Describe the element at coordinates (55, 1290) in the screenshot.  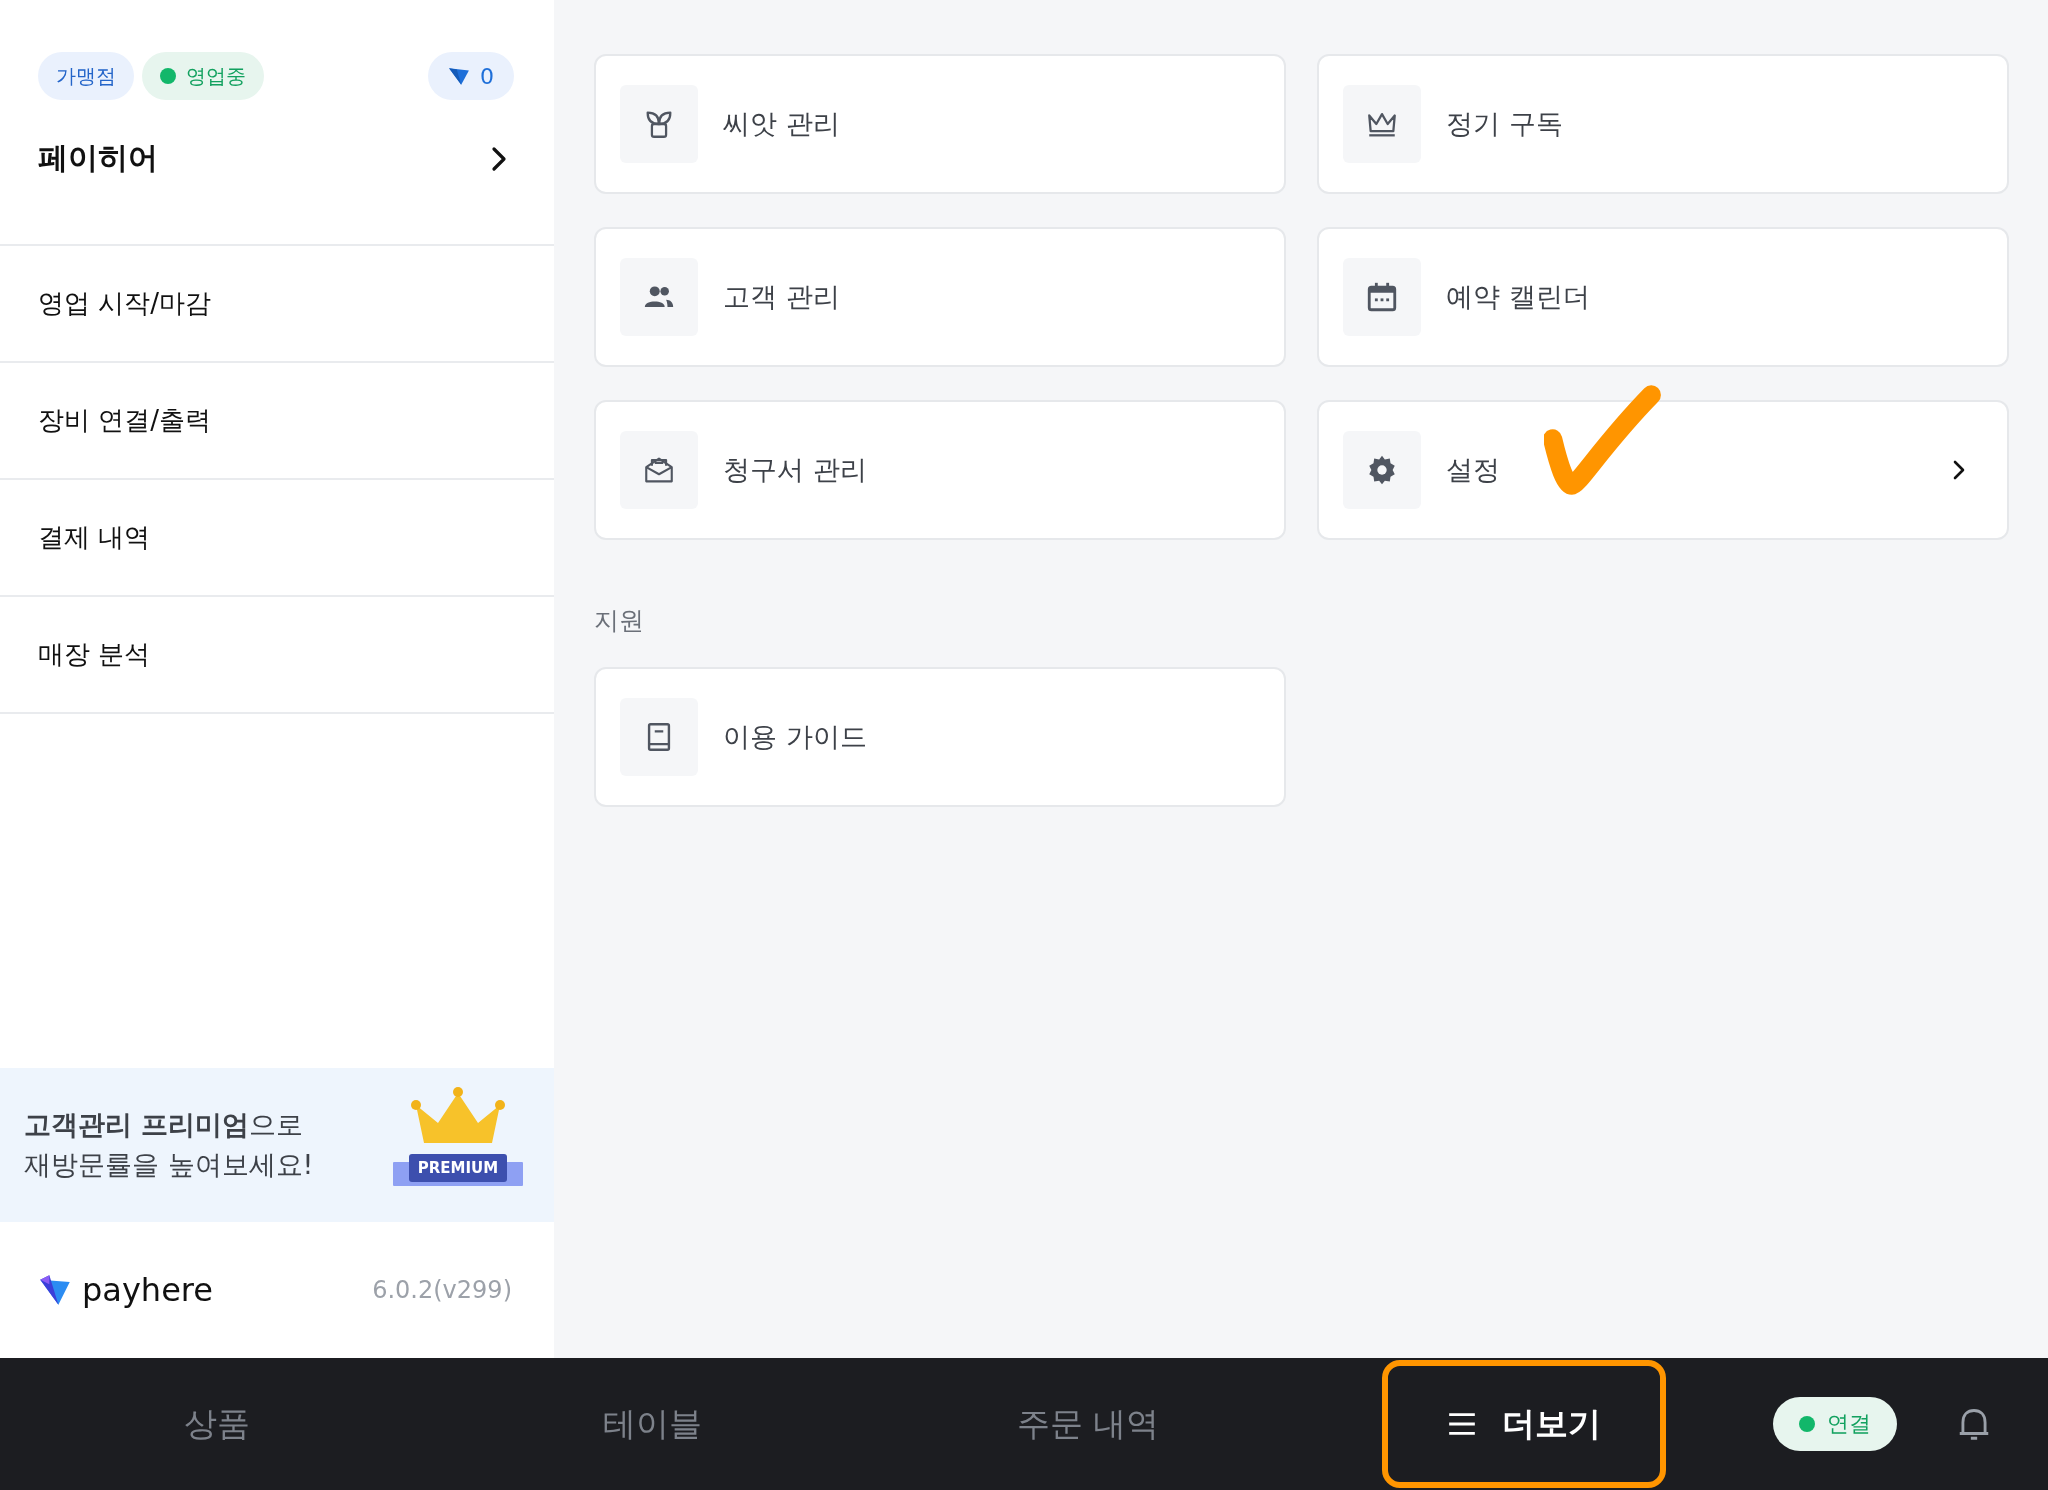
I see `triangle-logo-icon` at that location.